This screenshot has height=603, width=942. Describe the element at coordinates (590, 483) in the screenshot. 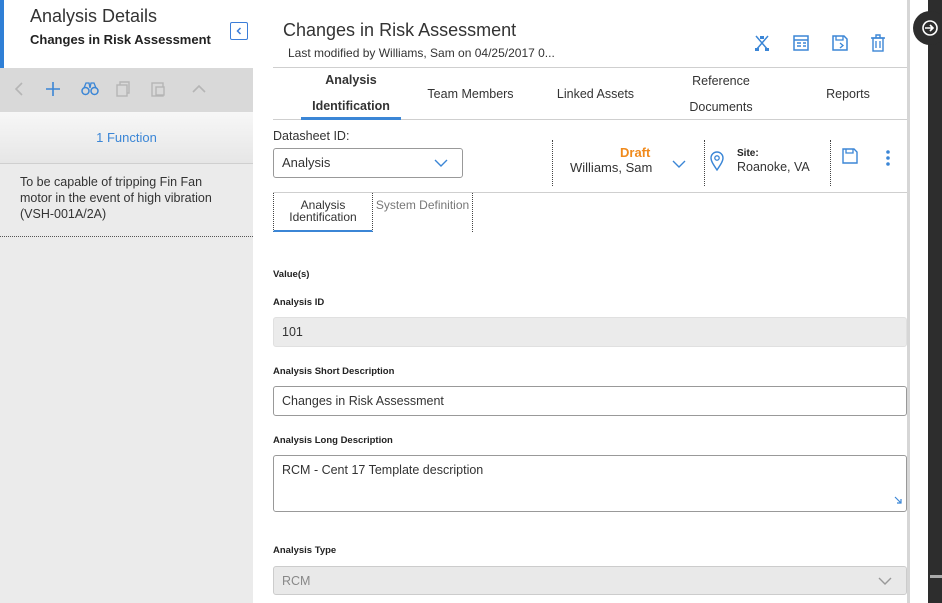

I see `long-description-textarea: RCM - Cent 17 Template description` at that location.